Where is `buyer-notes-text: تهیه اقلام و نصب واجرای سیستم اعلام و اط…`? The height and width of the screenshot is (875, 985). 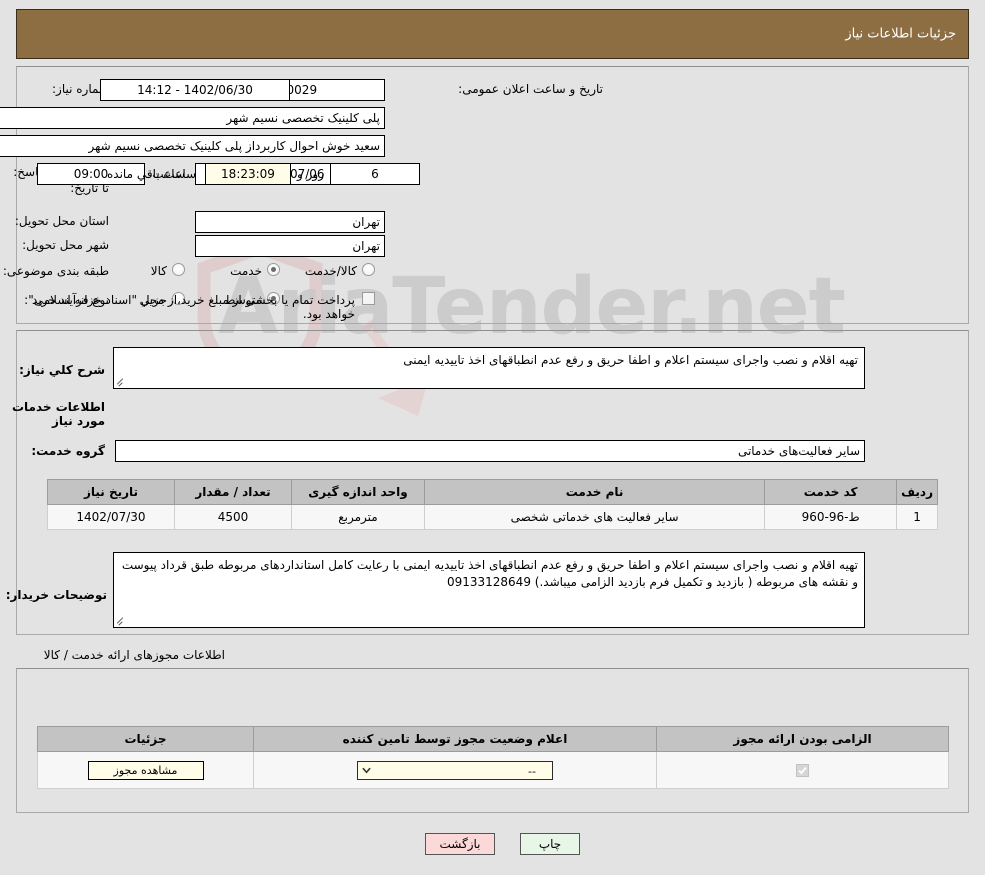
buyer-notes-text: تهیه اقلام و نصب واجرای سیستم اعلام و اط… is located at coordinates (489, 573).